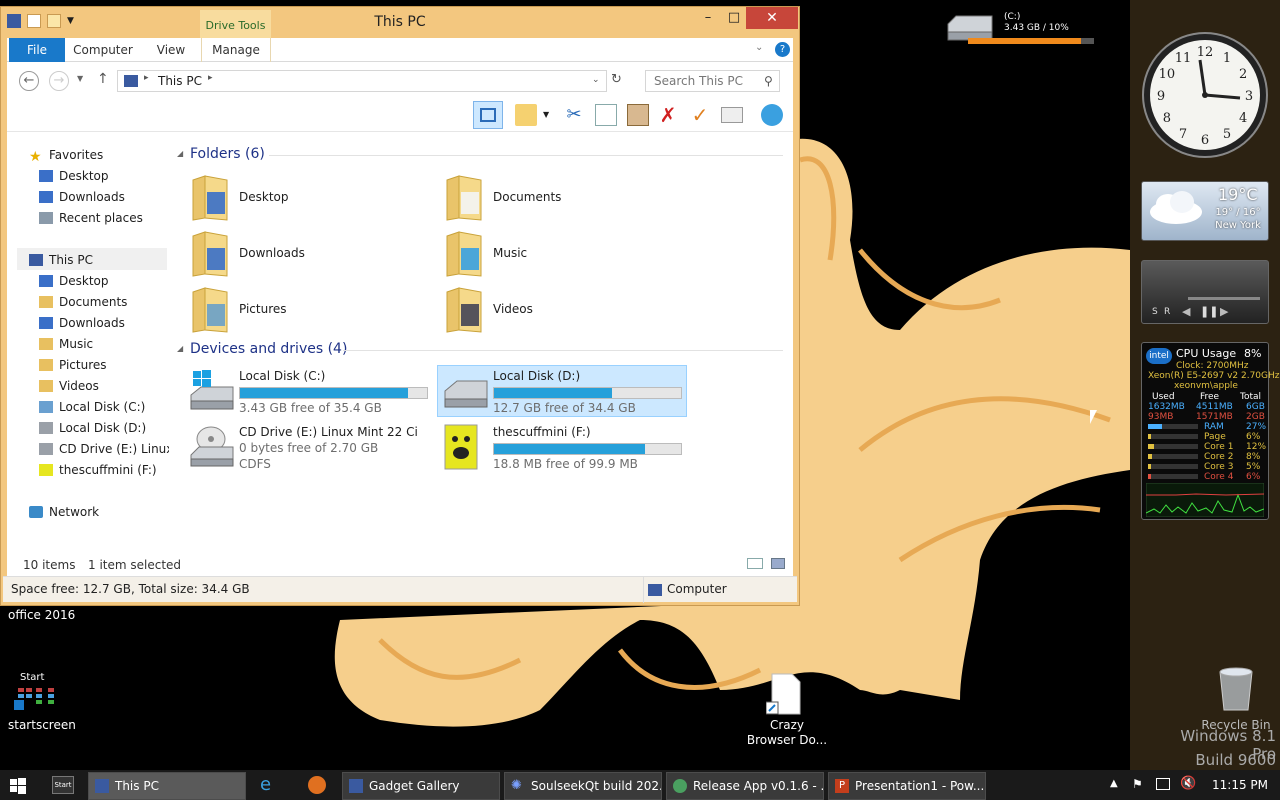 Image resolution: width=1280 pixels, height=800 pixels. Describe the element at coordinates (265, 785) in the screenshot. I see `internet-explorer-icon: e` at that location.